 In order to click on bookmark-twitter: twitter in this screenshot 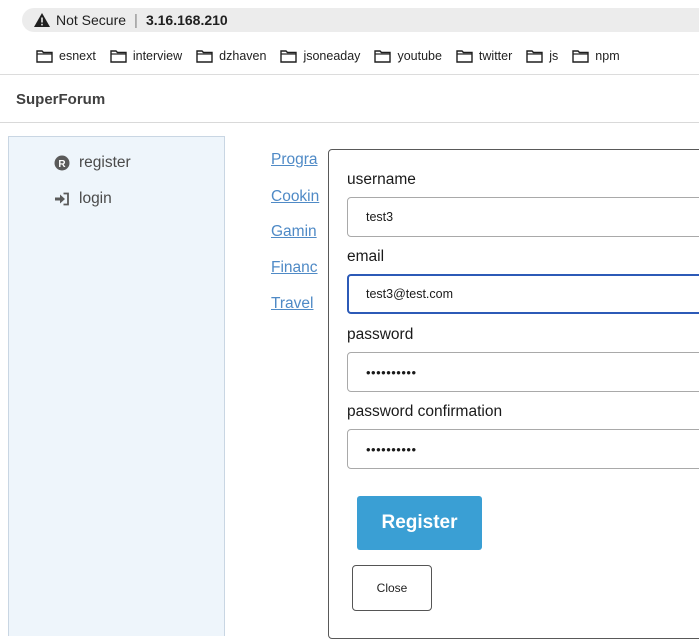, I will do `click(484, 56)`.